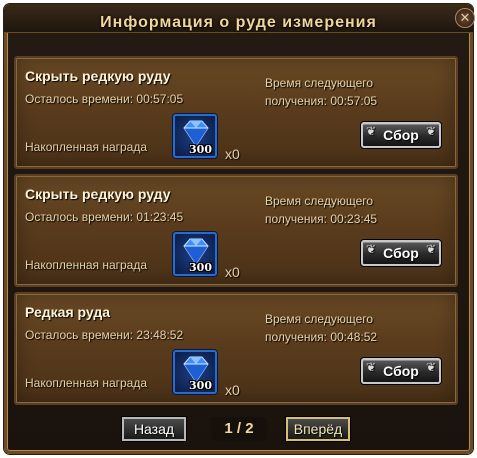  What do you see at coordinates (104, 217) in the screenshot?
I see `remaining-time: Осталось времени: 01:23:45` at bounding box center [104, 217].